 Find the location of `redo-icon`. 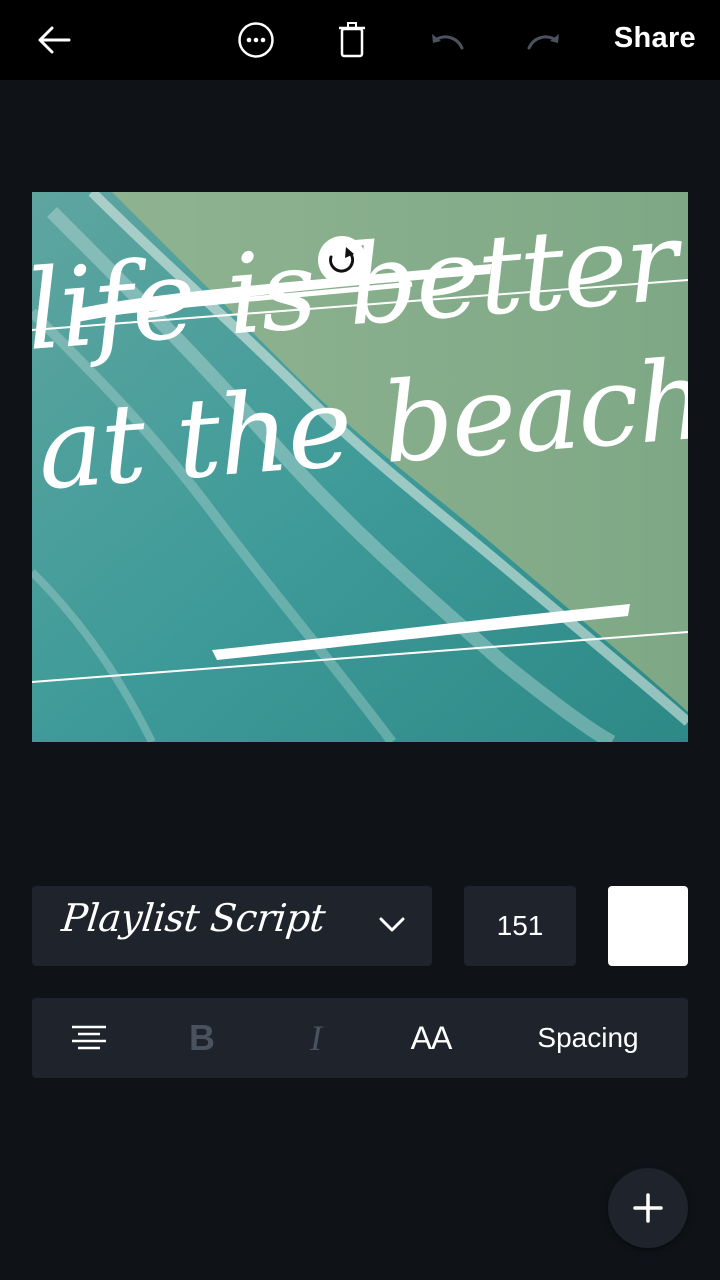

redo-icon is located at coordinates (543, 42).